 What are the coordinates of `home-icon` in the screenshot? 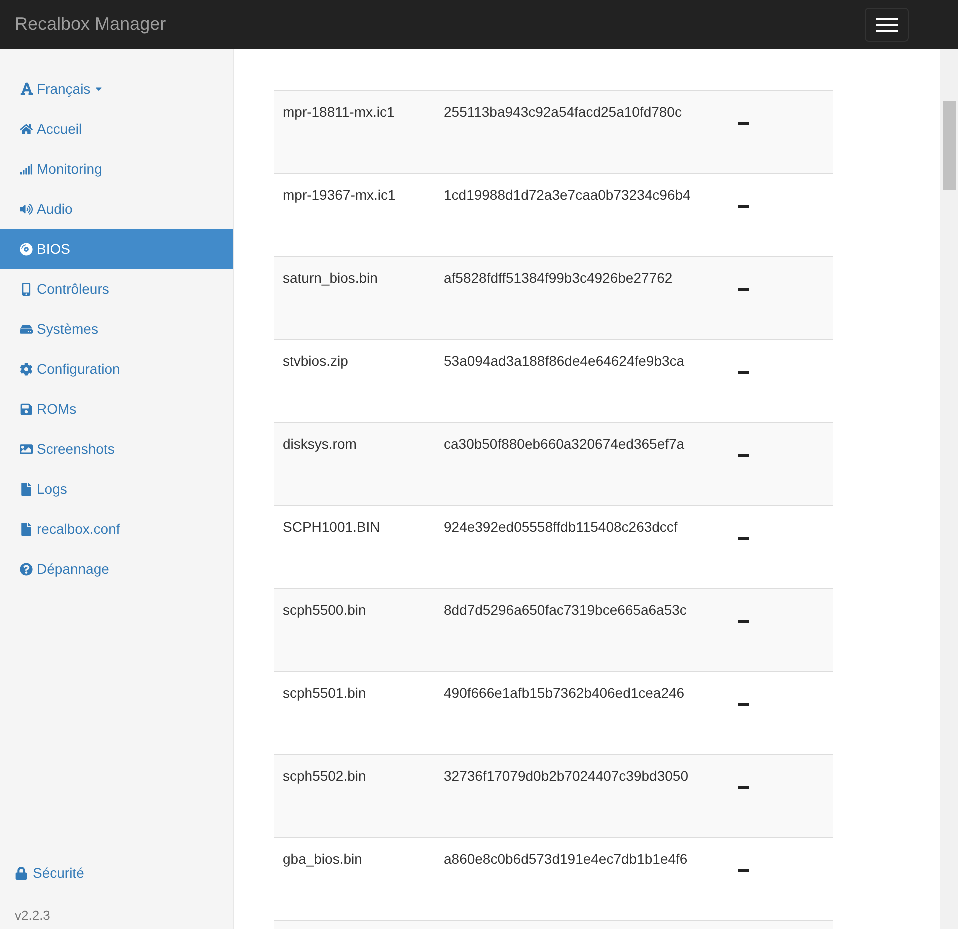 It's located at (26, 129).